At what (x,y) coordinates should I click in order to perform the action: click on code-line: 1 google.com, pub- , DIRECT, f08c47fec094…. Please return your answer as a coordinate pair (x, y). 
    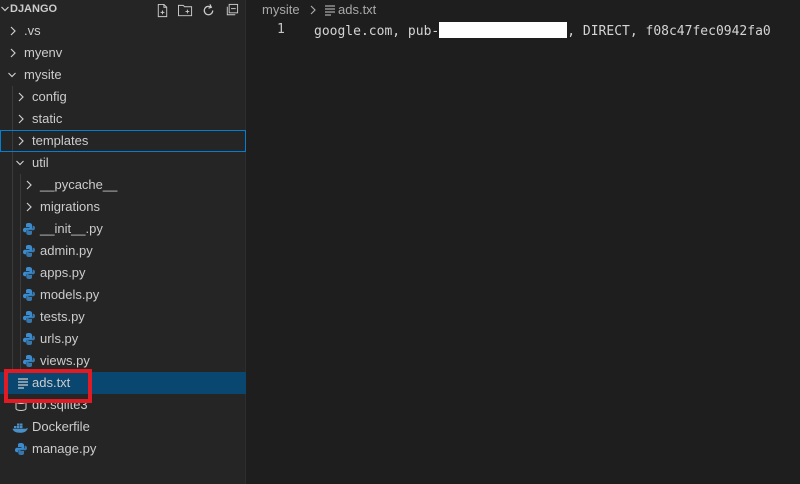
    Looking at the image, I should click on (523, 30).